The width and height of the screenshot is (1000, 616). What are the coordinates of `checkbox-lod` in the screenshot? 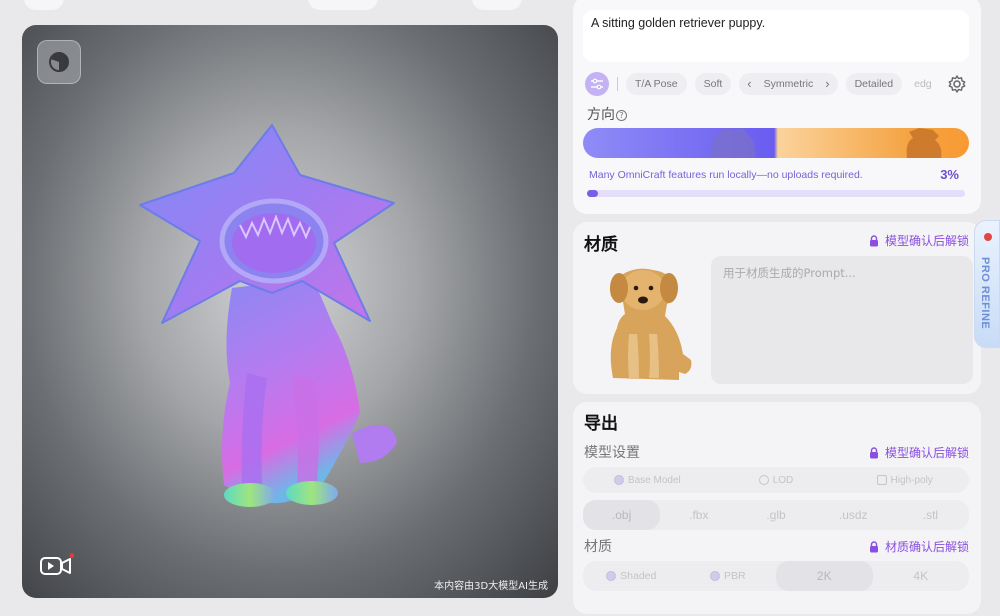 It's located at (763, 480).